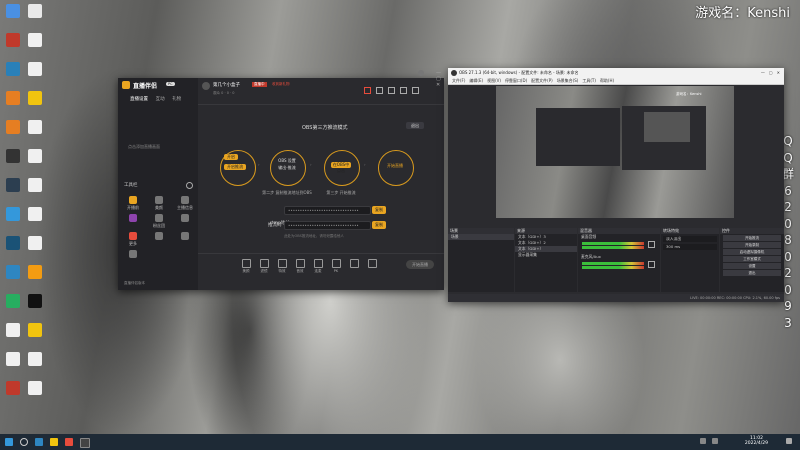 The height and width of the screenshot is (450, 800). What do you see at coordinates (770, 72) in the screenshot?
I see `obs-window-controls: — ▢ ✕` at bounding box center [770, 72].